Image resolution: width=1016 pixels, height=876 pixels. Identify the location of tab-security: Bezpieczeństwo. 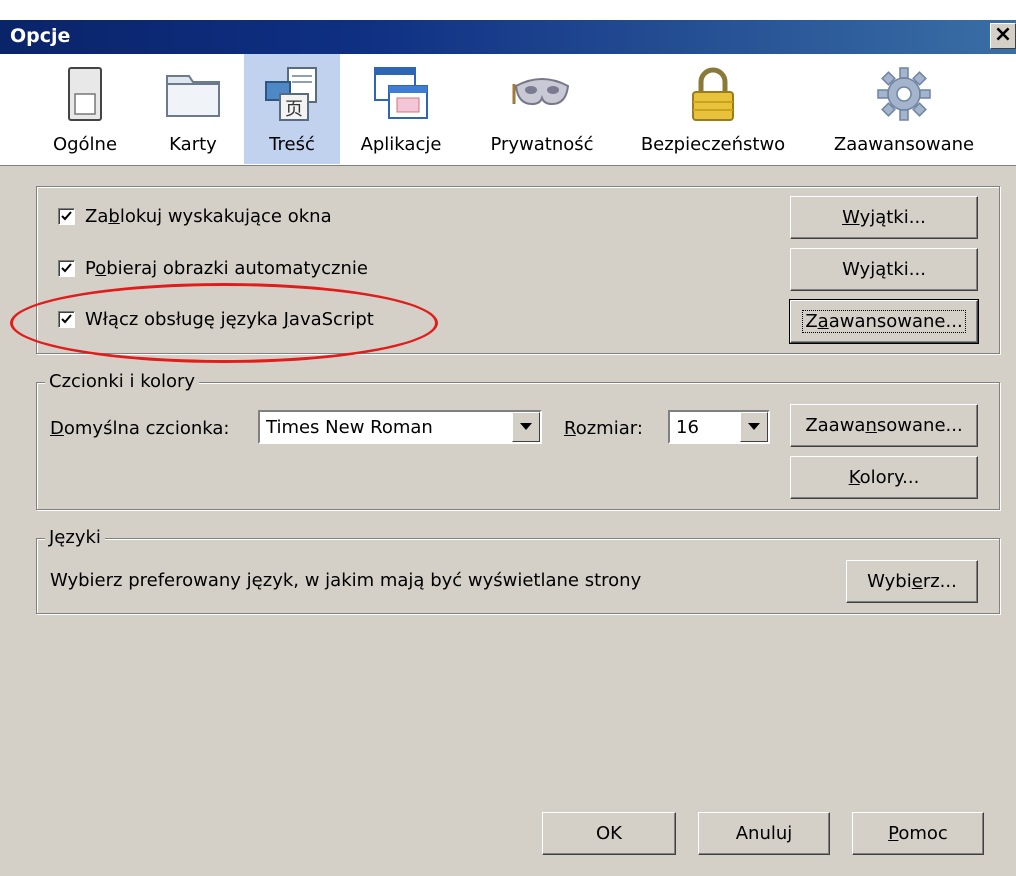
(713, 109).